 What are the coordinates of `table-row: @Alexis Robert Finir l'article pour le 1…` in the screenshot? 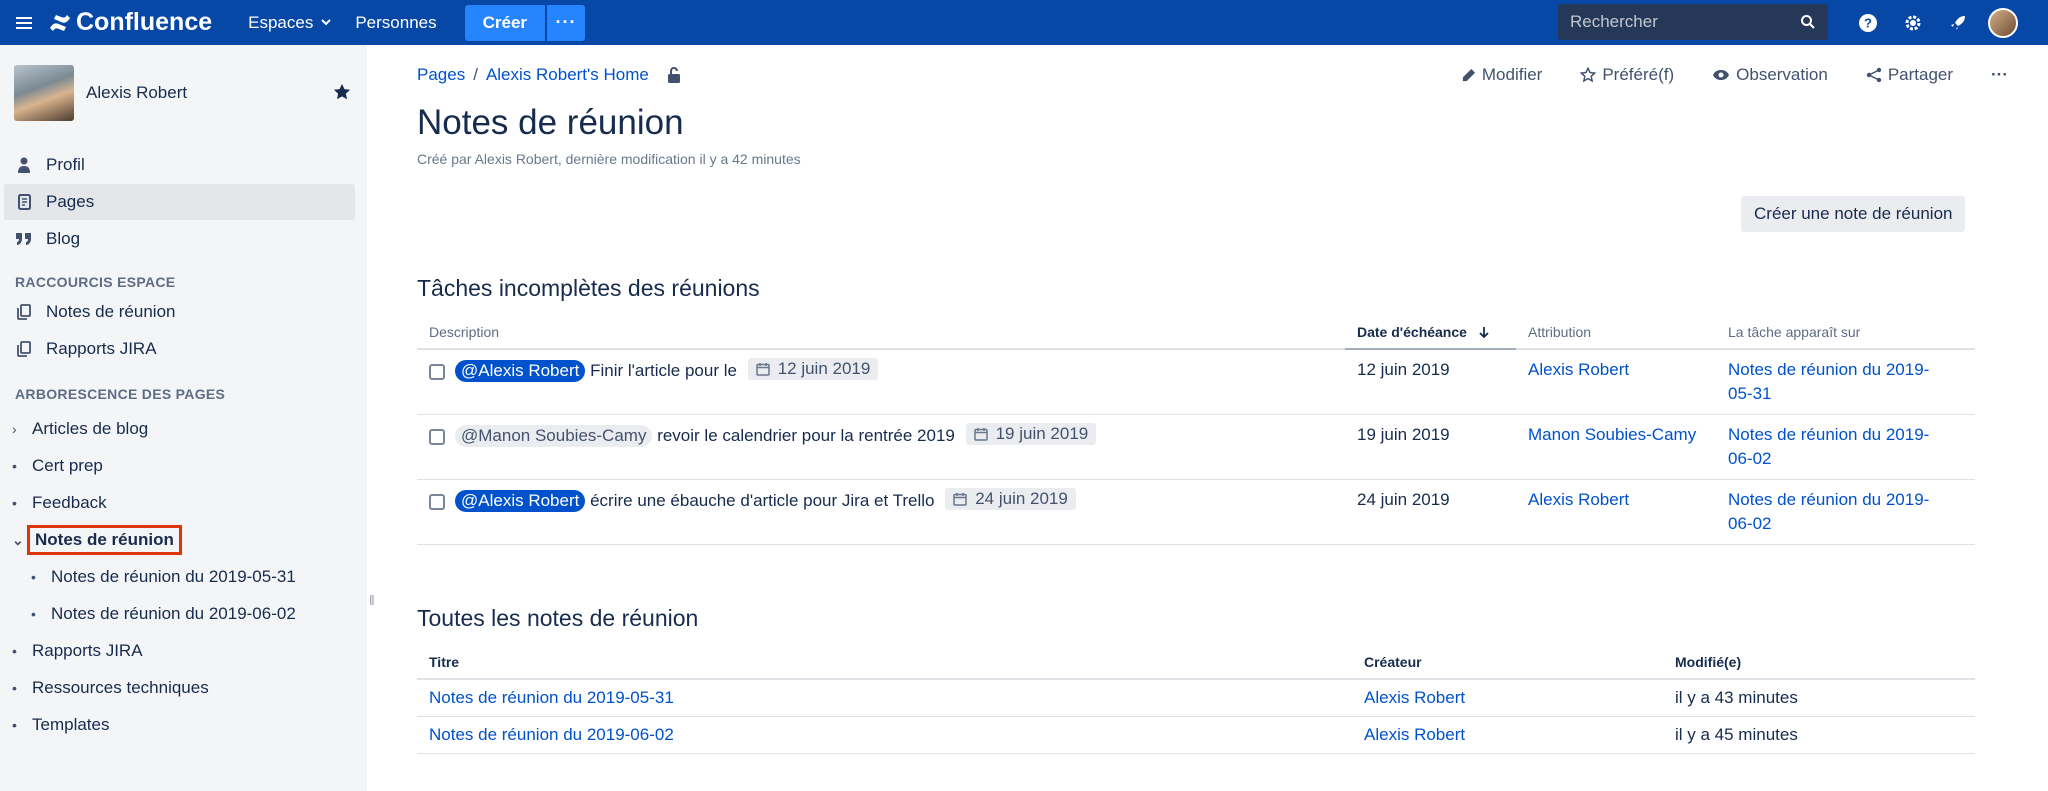 It's located at (1196, 382).